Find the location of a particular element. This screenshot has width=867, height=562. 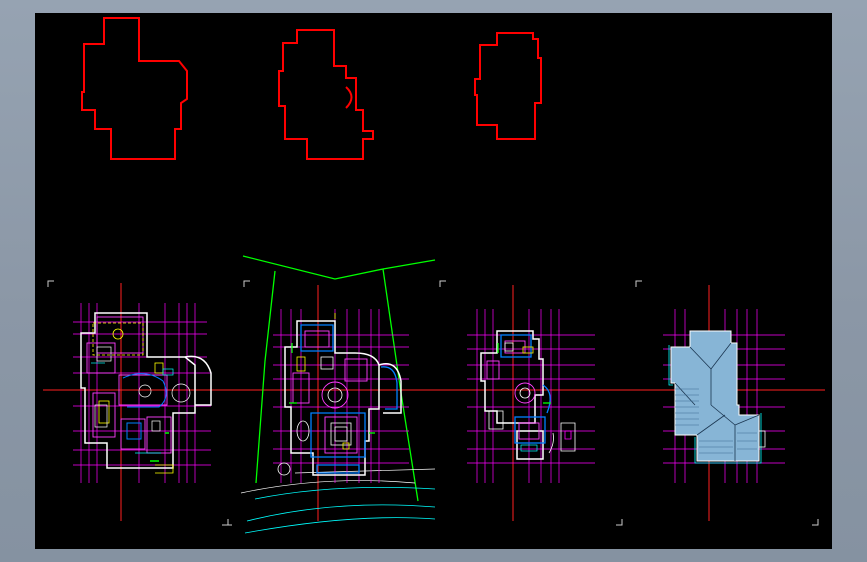

site-boundary-top is located at coordinates (339, 267).